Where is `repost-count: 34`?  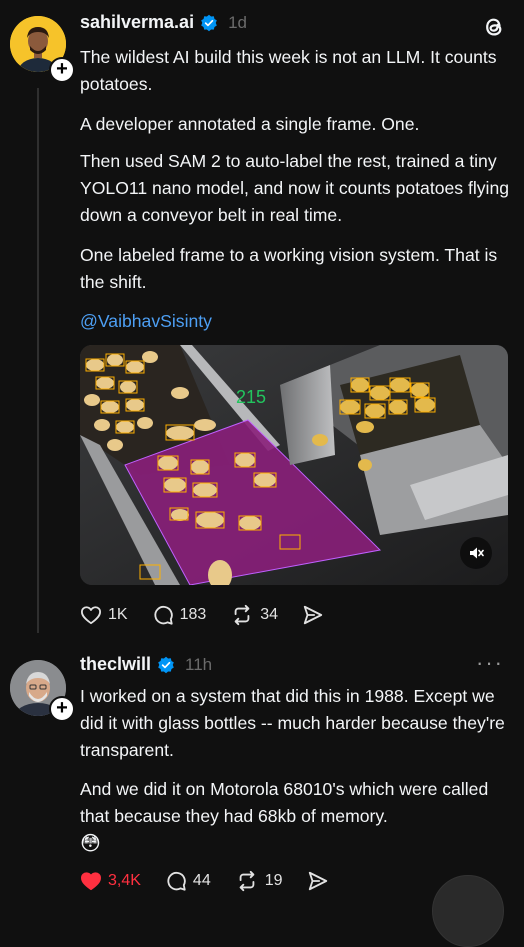 repost-count: 34 is located at coordinates (269, 614).